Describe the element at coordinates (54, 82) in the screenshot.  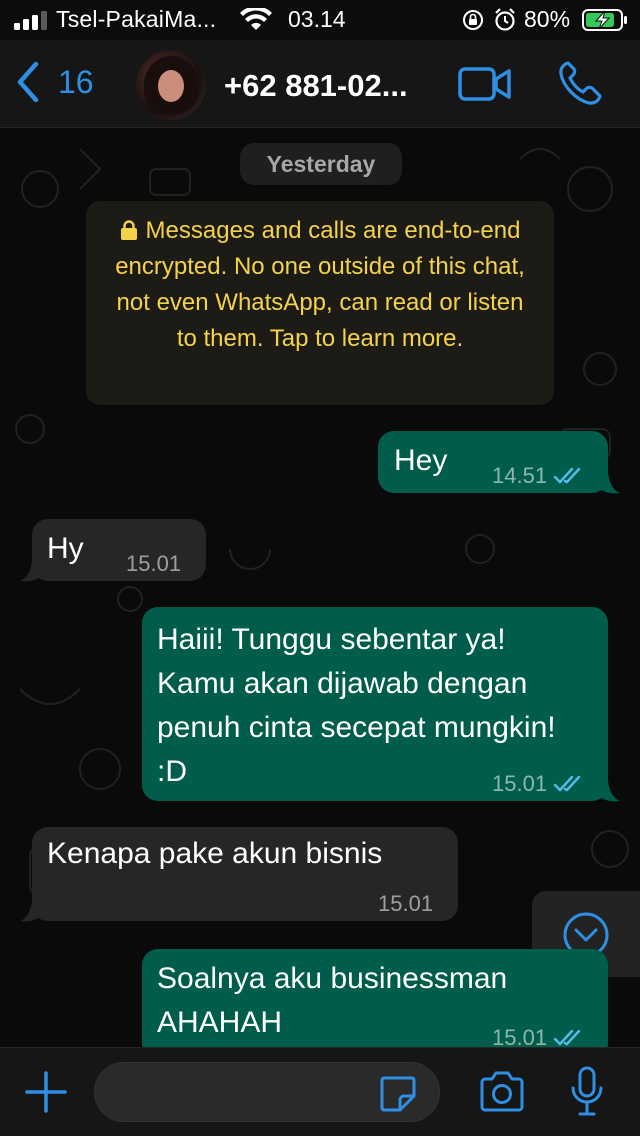
I see `back-button: 16` at that location.